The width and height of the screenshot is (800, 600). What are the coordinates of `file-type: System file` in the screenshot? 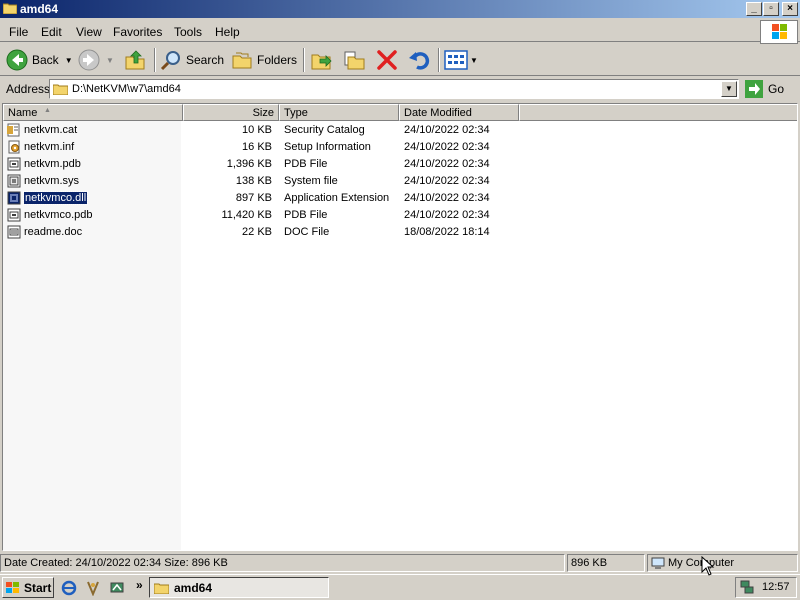 It's located at (311, 181).